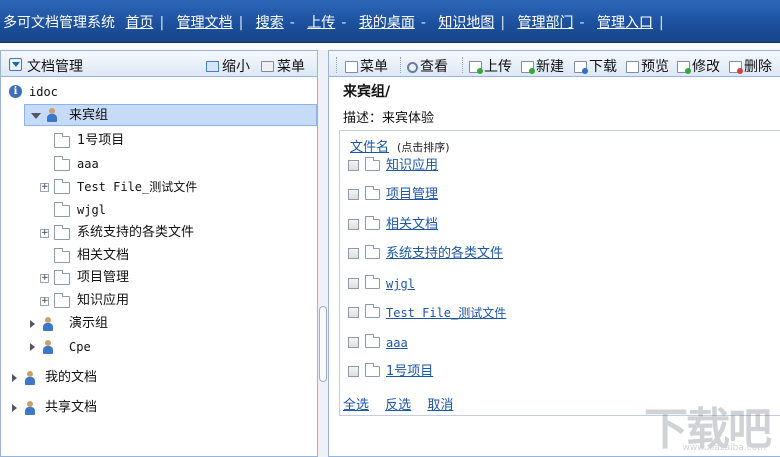 The height and width of the screenshot is (457, 780). What do you see at coordinates (159, 408) in the screenshot?
I see `tree-item-shared-docs: 共享文档` at bounding box center [159, 408].